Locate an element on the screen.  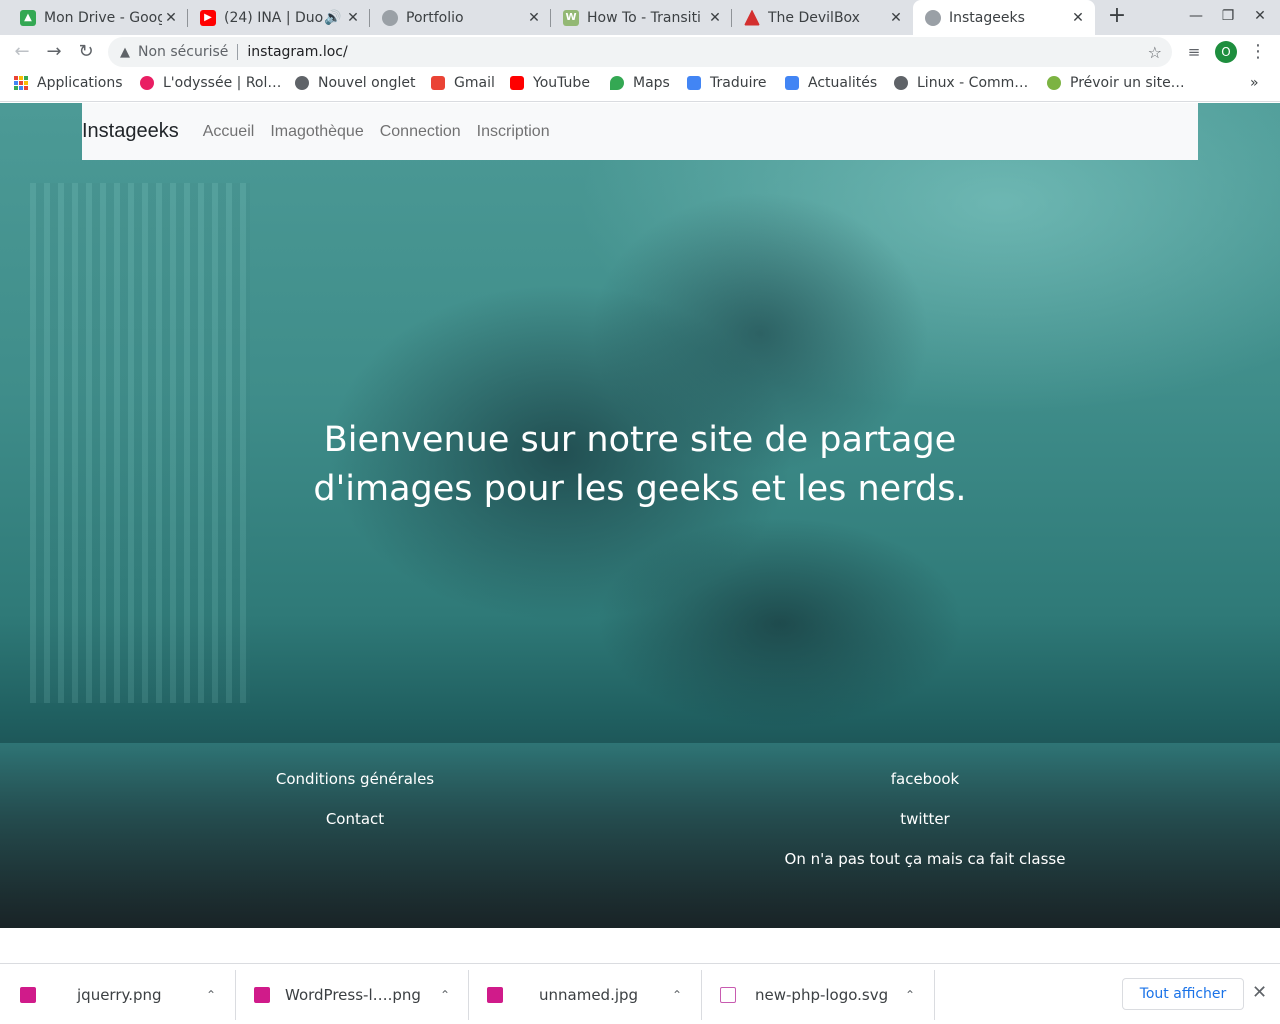
download-item: WordPress-l….png ⌃ is located at coordinates (352, 995).